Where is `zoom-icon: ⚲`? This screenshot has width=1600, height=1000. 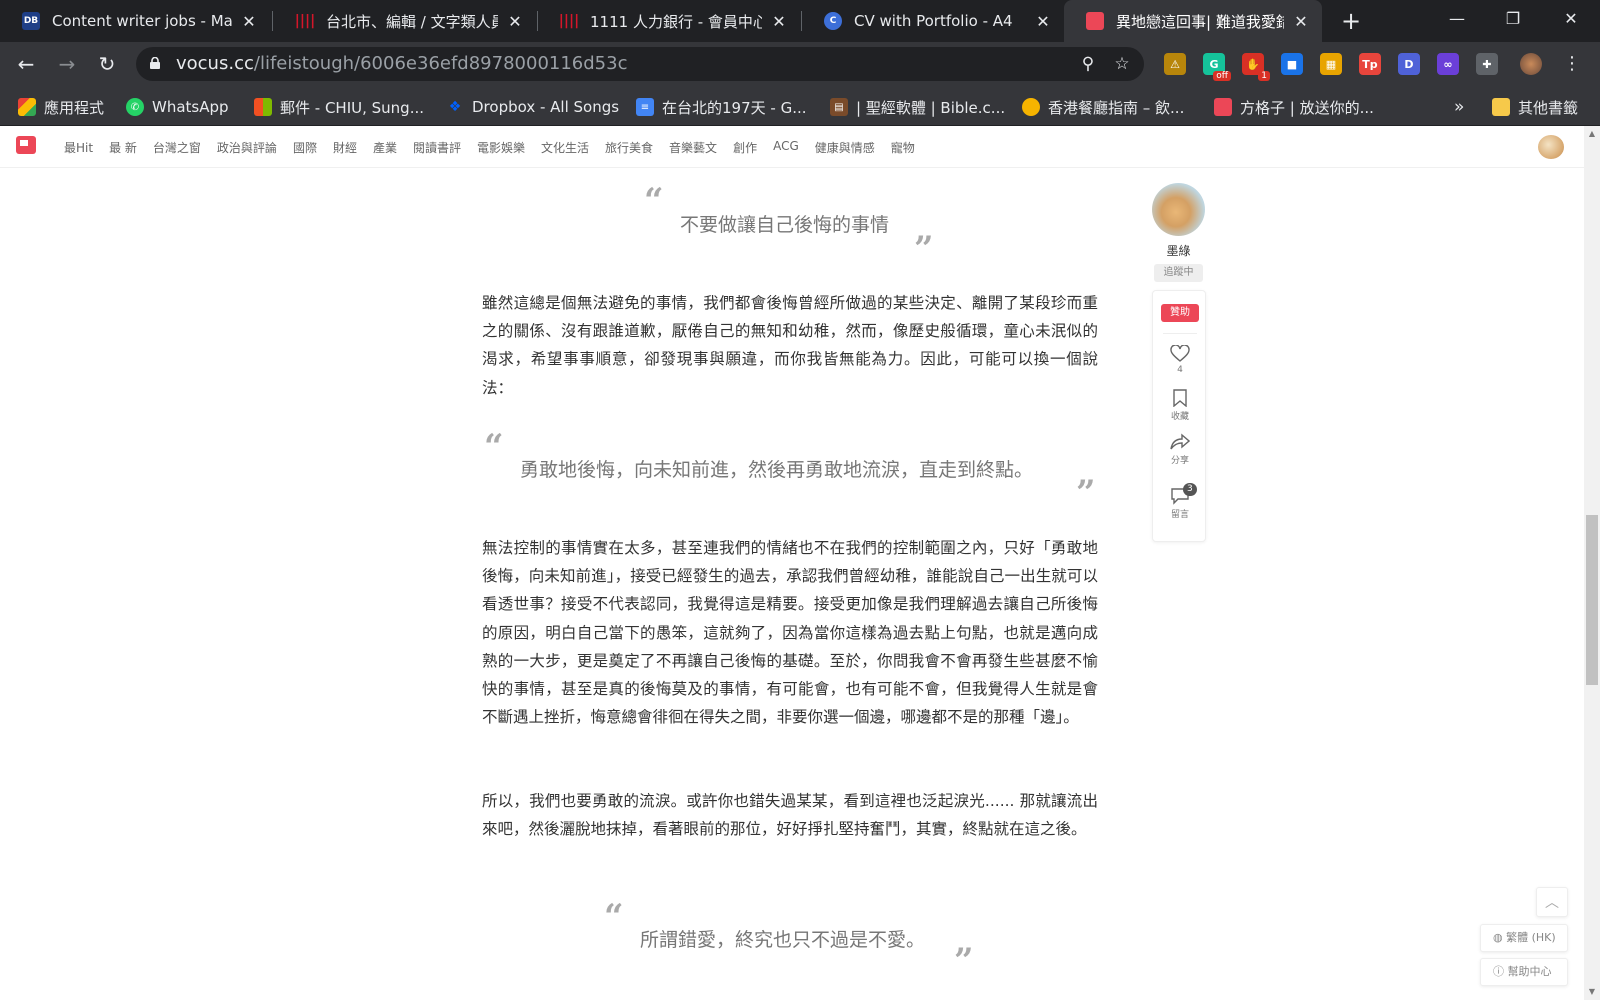
zoom-icon: ⚲ is located at coordinates (1088, 64).